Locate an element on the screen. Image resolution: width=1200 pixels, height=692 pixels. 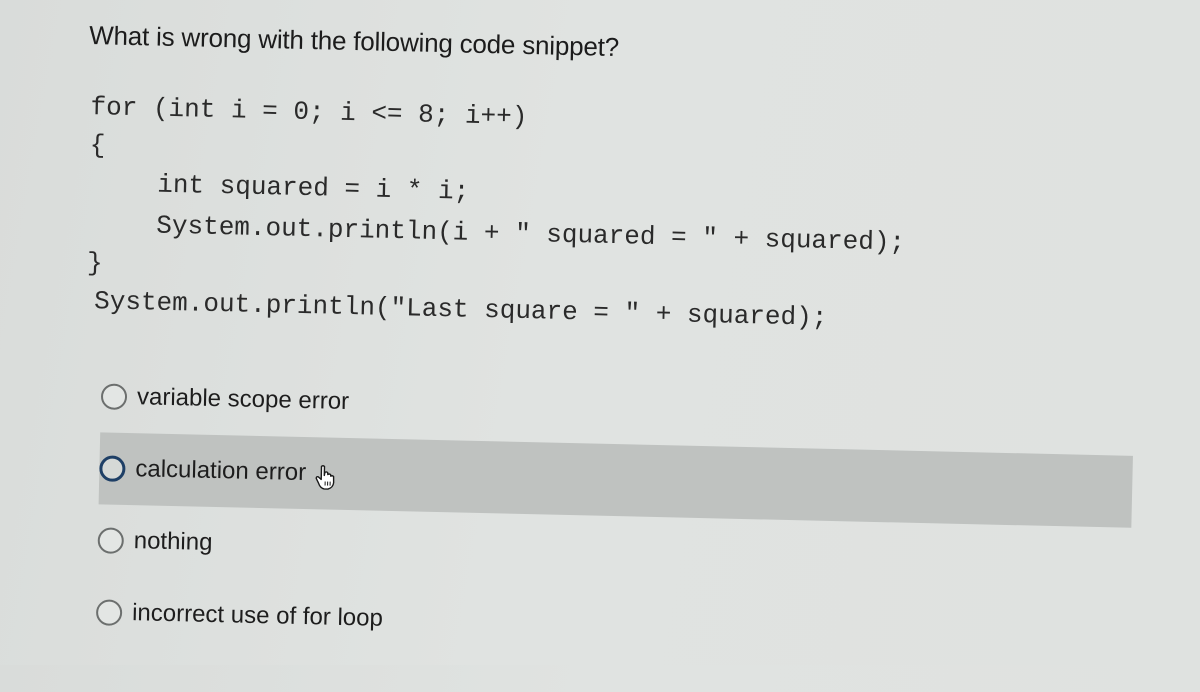
hand-pointer-icon is located at coordinates (326, 477).